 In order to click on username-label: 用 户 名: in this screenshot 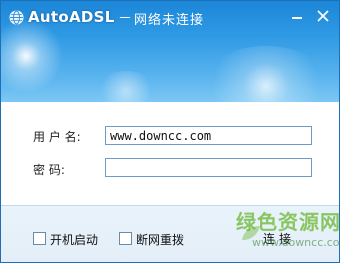, I will do `click(57, 137)`.